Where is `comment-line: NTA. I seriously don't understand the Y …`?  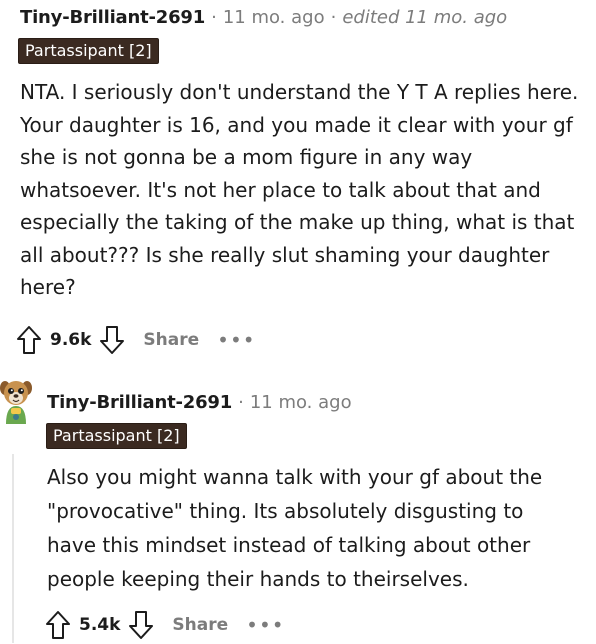
comment-line: NTA. I seriously don't understand the Y … is located at coordinates (299, 92).